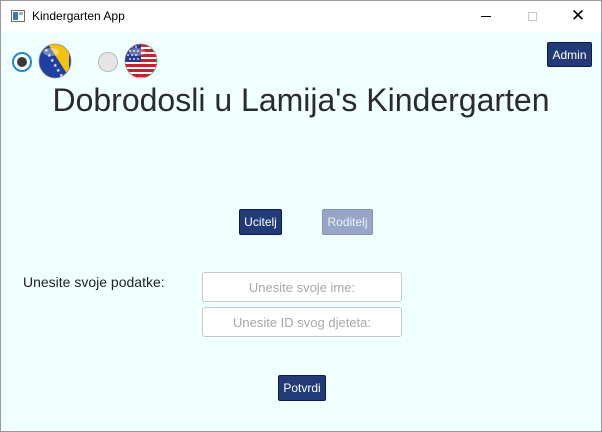 This screenshot has height=432, width=602. Describe the element at coordinates (78, 16) in the screenshot. I see `window-title: Kindergarten App` at that location.